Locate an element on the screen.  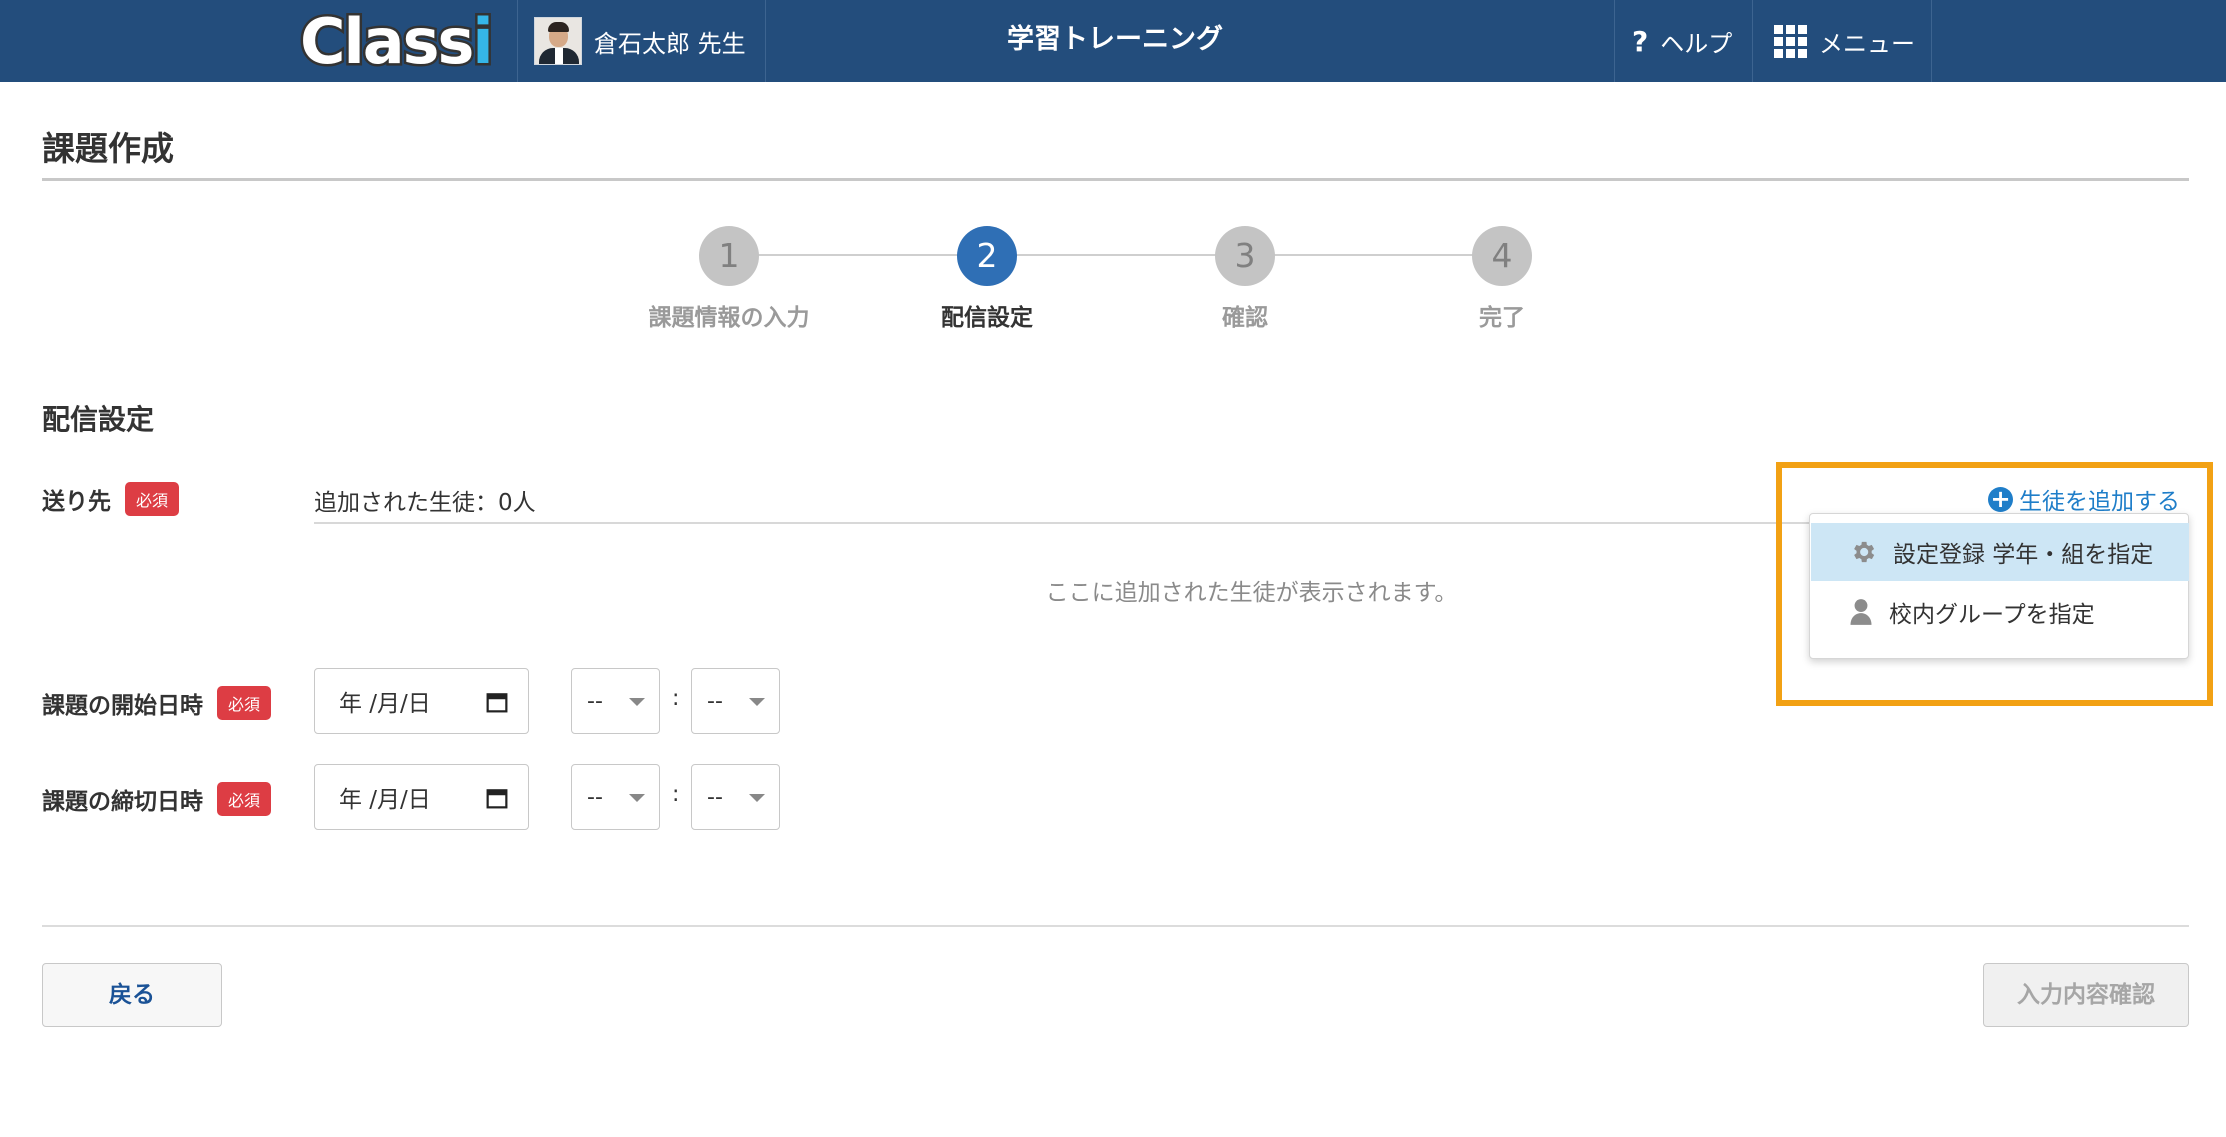
dropdown-item-school-group: 校内グループを指定 is located at coordinates (2000, 612).